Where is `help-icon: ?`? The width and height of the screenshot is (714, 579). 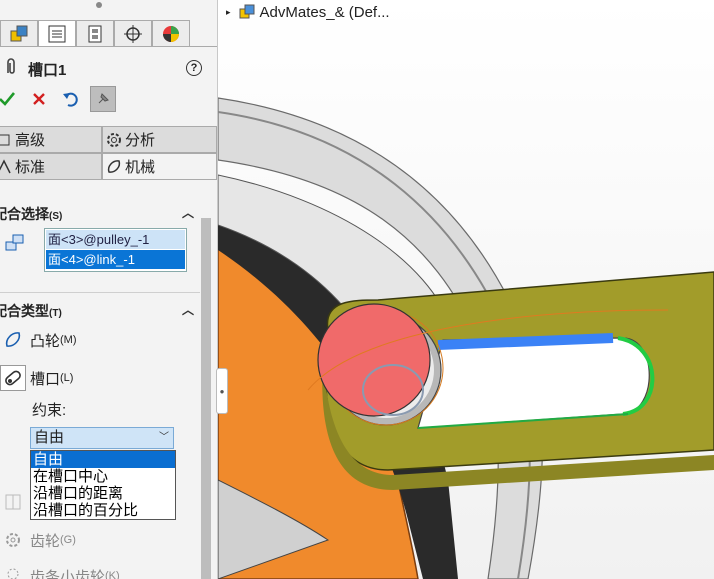 help-icon: ? is located at coordinates (194, 68).